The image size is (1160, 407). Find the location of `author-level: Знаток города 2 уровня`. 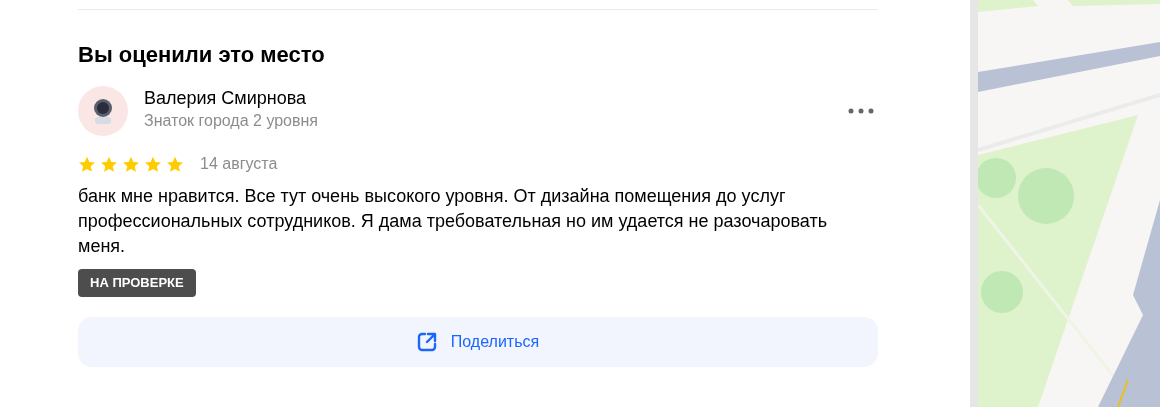

author-level: Знаток города 2 уровня is located at coordinates (231, 121).